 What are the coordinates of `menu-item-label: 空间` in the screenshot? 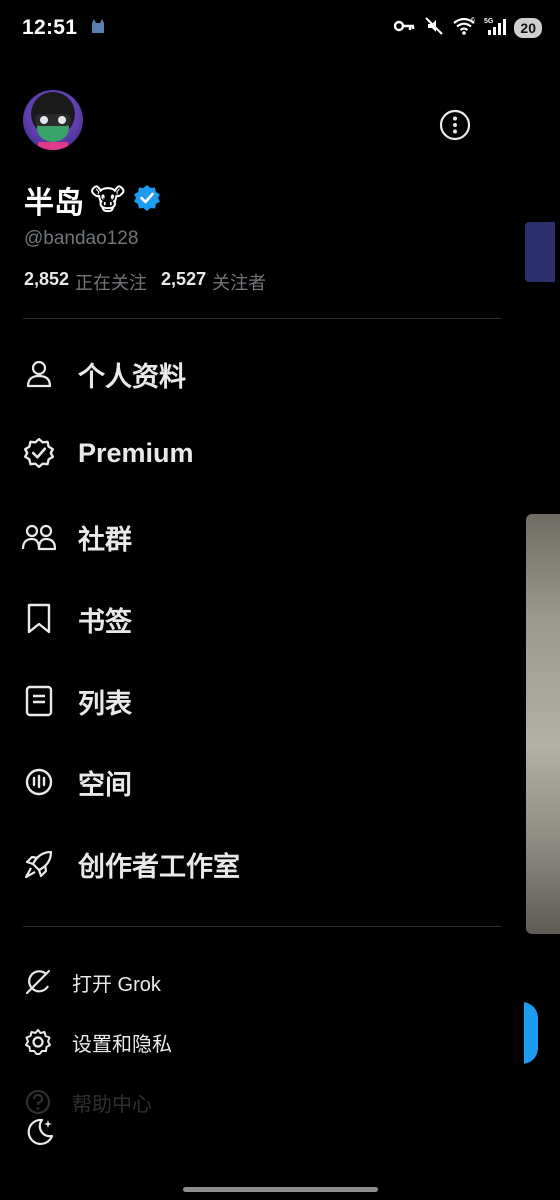 It's located at (105, 784).